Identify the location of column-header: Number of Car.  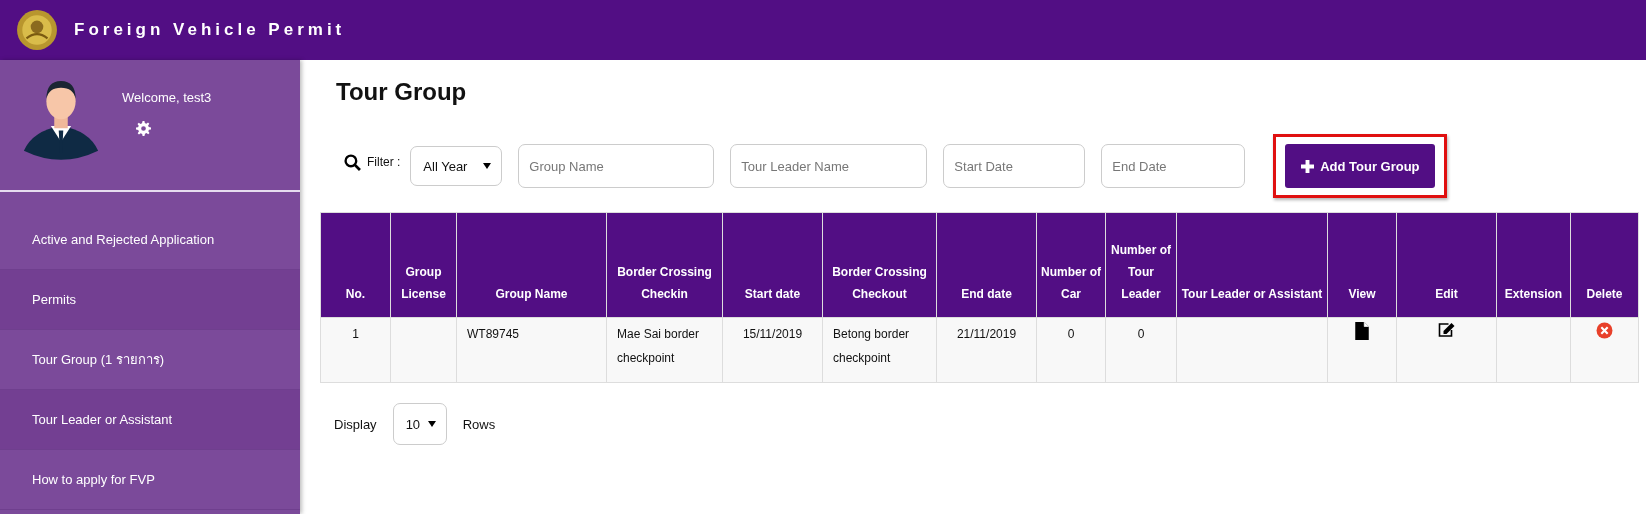
(1071, 265).